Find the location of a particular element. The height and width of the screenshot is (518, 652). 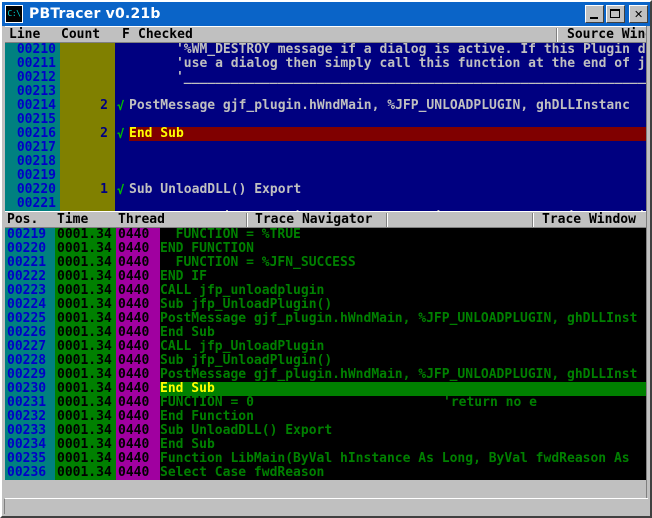

maximize-button is located at coordinates (615, 14).